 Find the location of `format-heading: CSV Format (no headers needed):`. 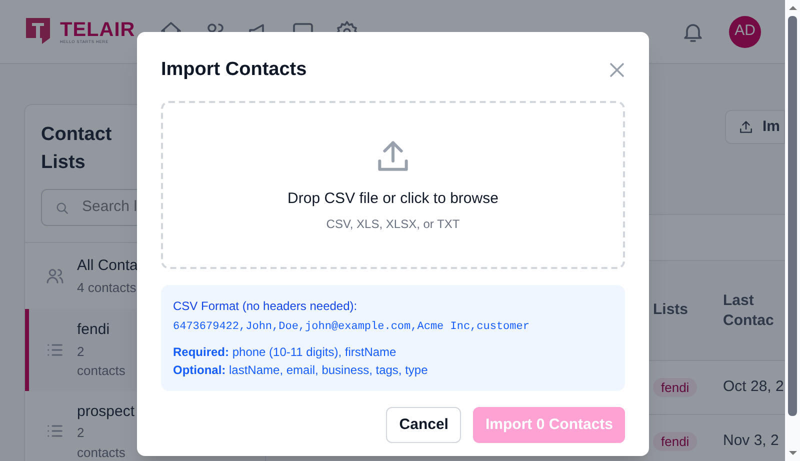

format-heading: CSV Format (no headers needed): is located at coordinates (265, 306).